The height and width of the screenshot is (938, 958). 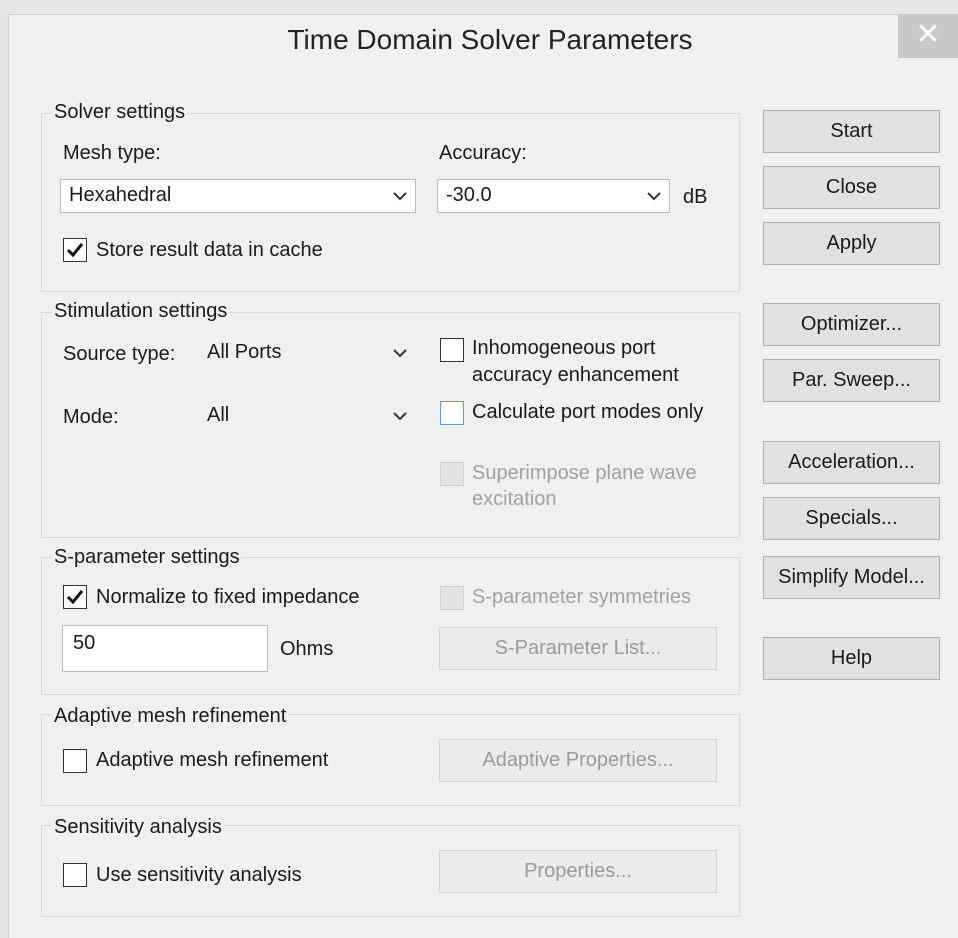 I want to click on accuracy-value: -30.0, so click(x=469, y=195).